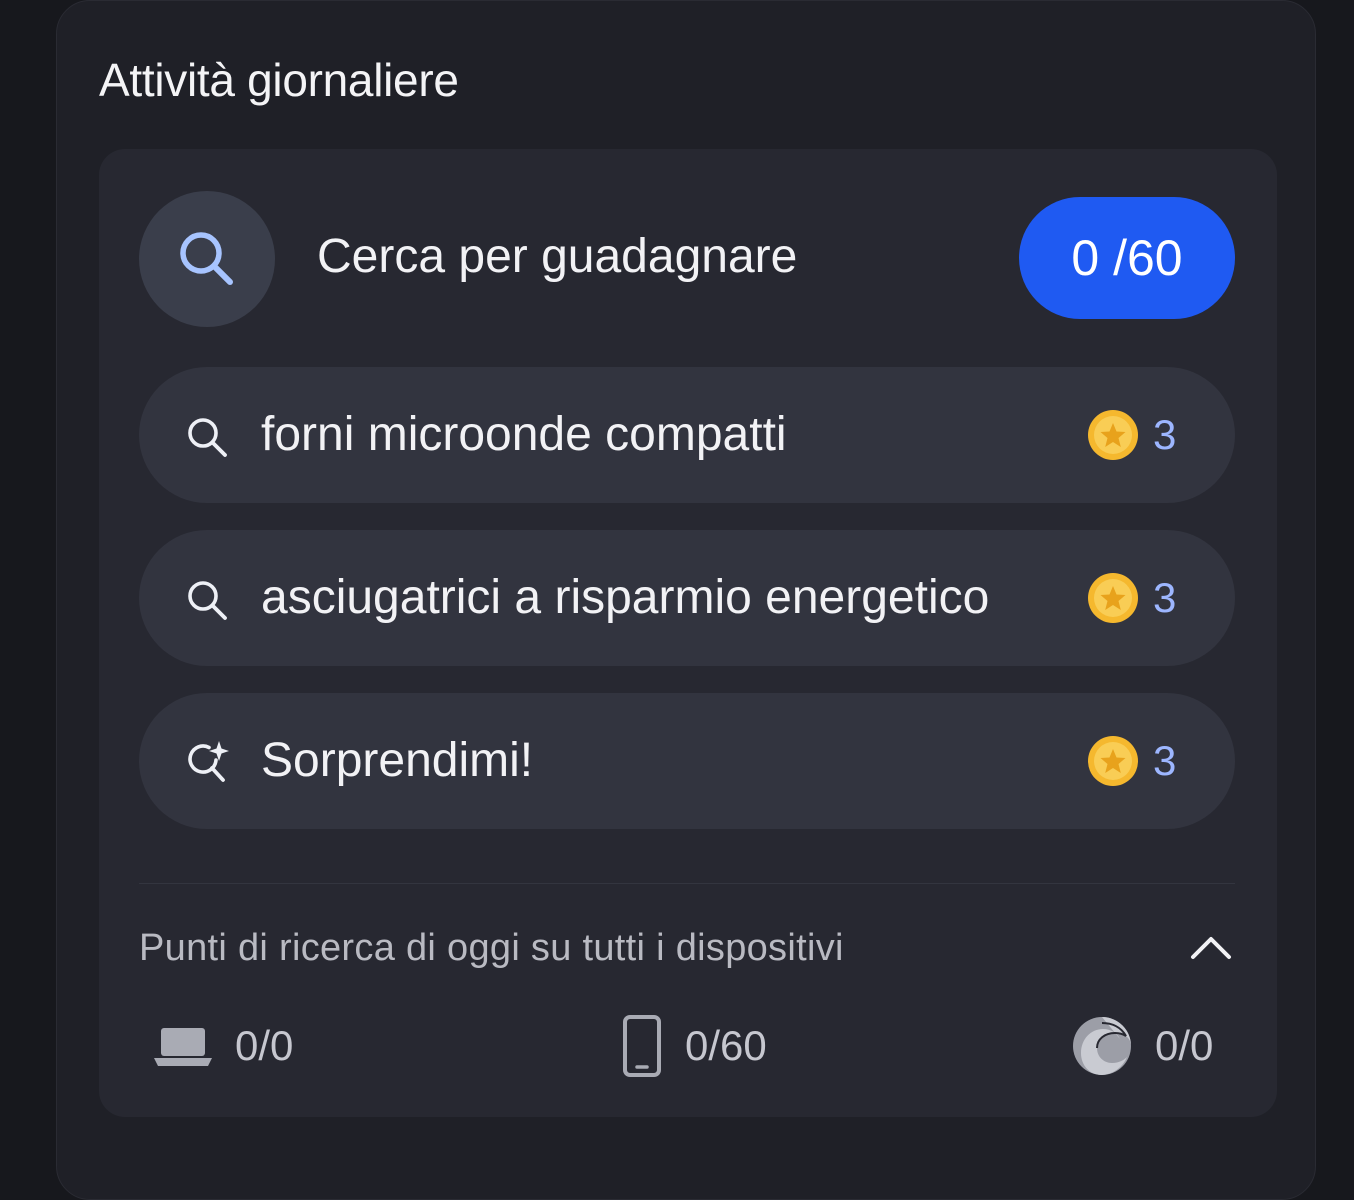 This screenshot has width=1354, height=1200. I want to click on search-progress-badge: 0 /60, so click(1127, 258).